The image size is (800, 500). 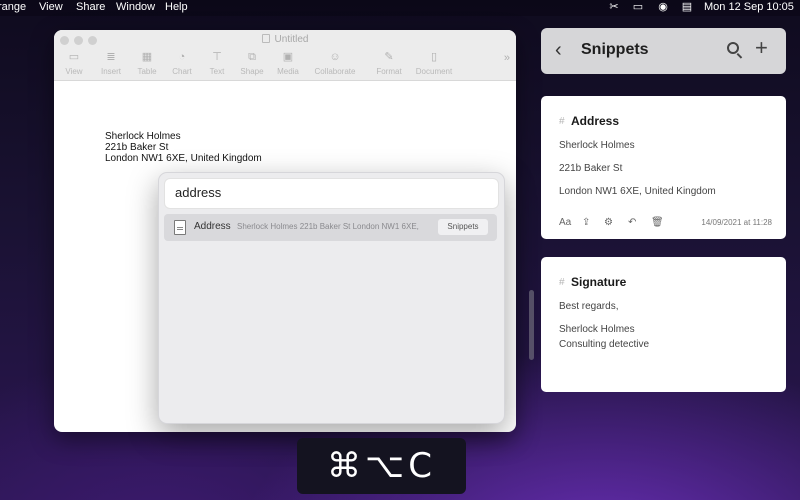 What do you see at coordinates (51, 7) in the screenshot?
I see `menu-view: View` at bounding box center [51, 7].